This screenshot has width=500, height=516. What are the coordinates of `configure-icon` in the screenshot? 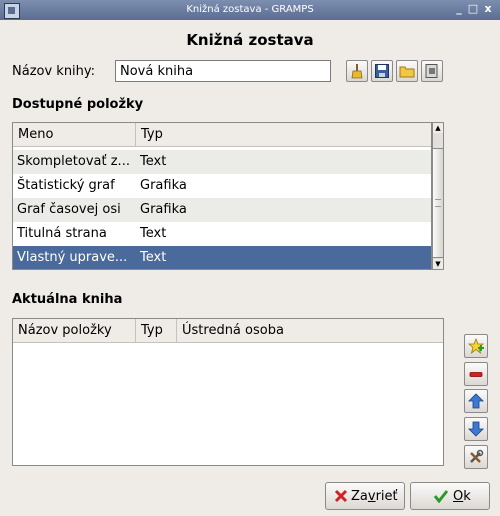 It's located at (477, 456).